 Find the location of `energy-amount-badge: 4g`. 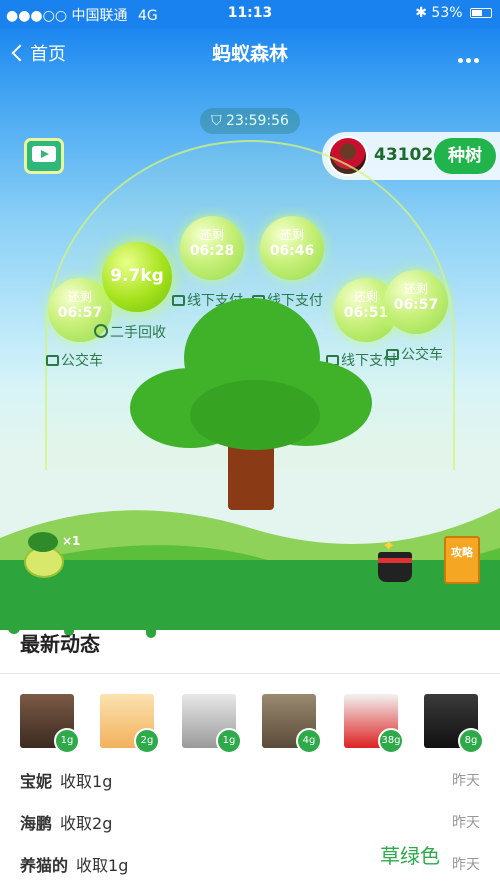

energy-amount-badge: 4g is located at coordinates (309, 741).